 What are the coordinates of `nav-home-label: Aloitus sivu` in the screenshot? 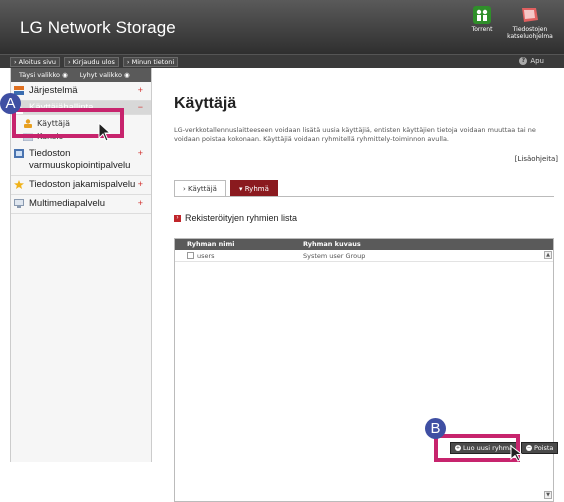 It's located at (37, 62).